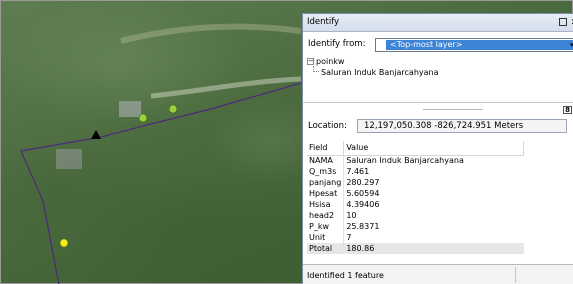  I want to click on toggle-button-icon: 8, so click(567, 110).